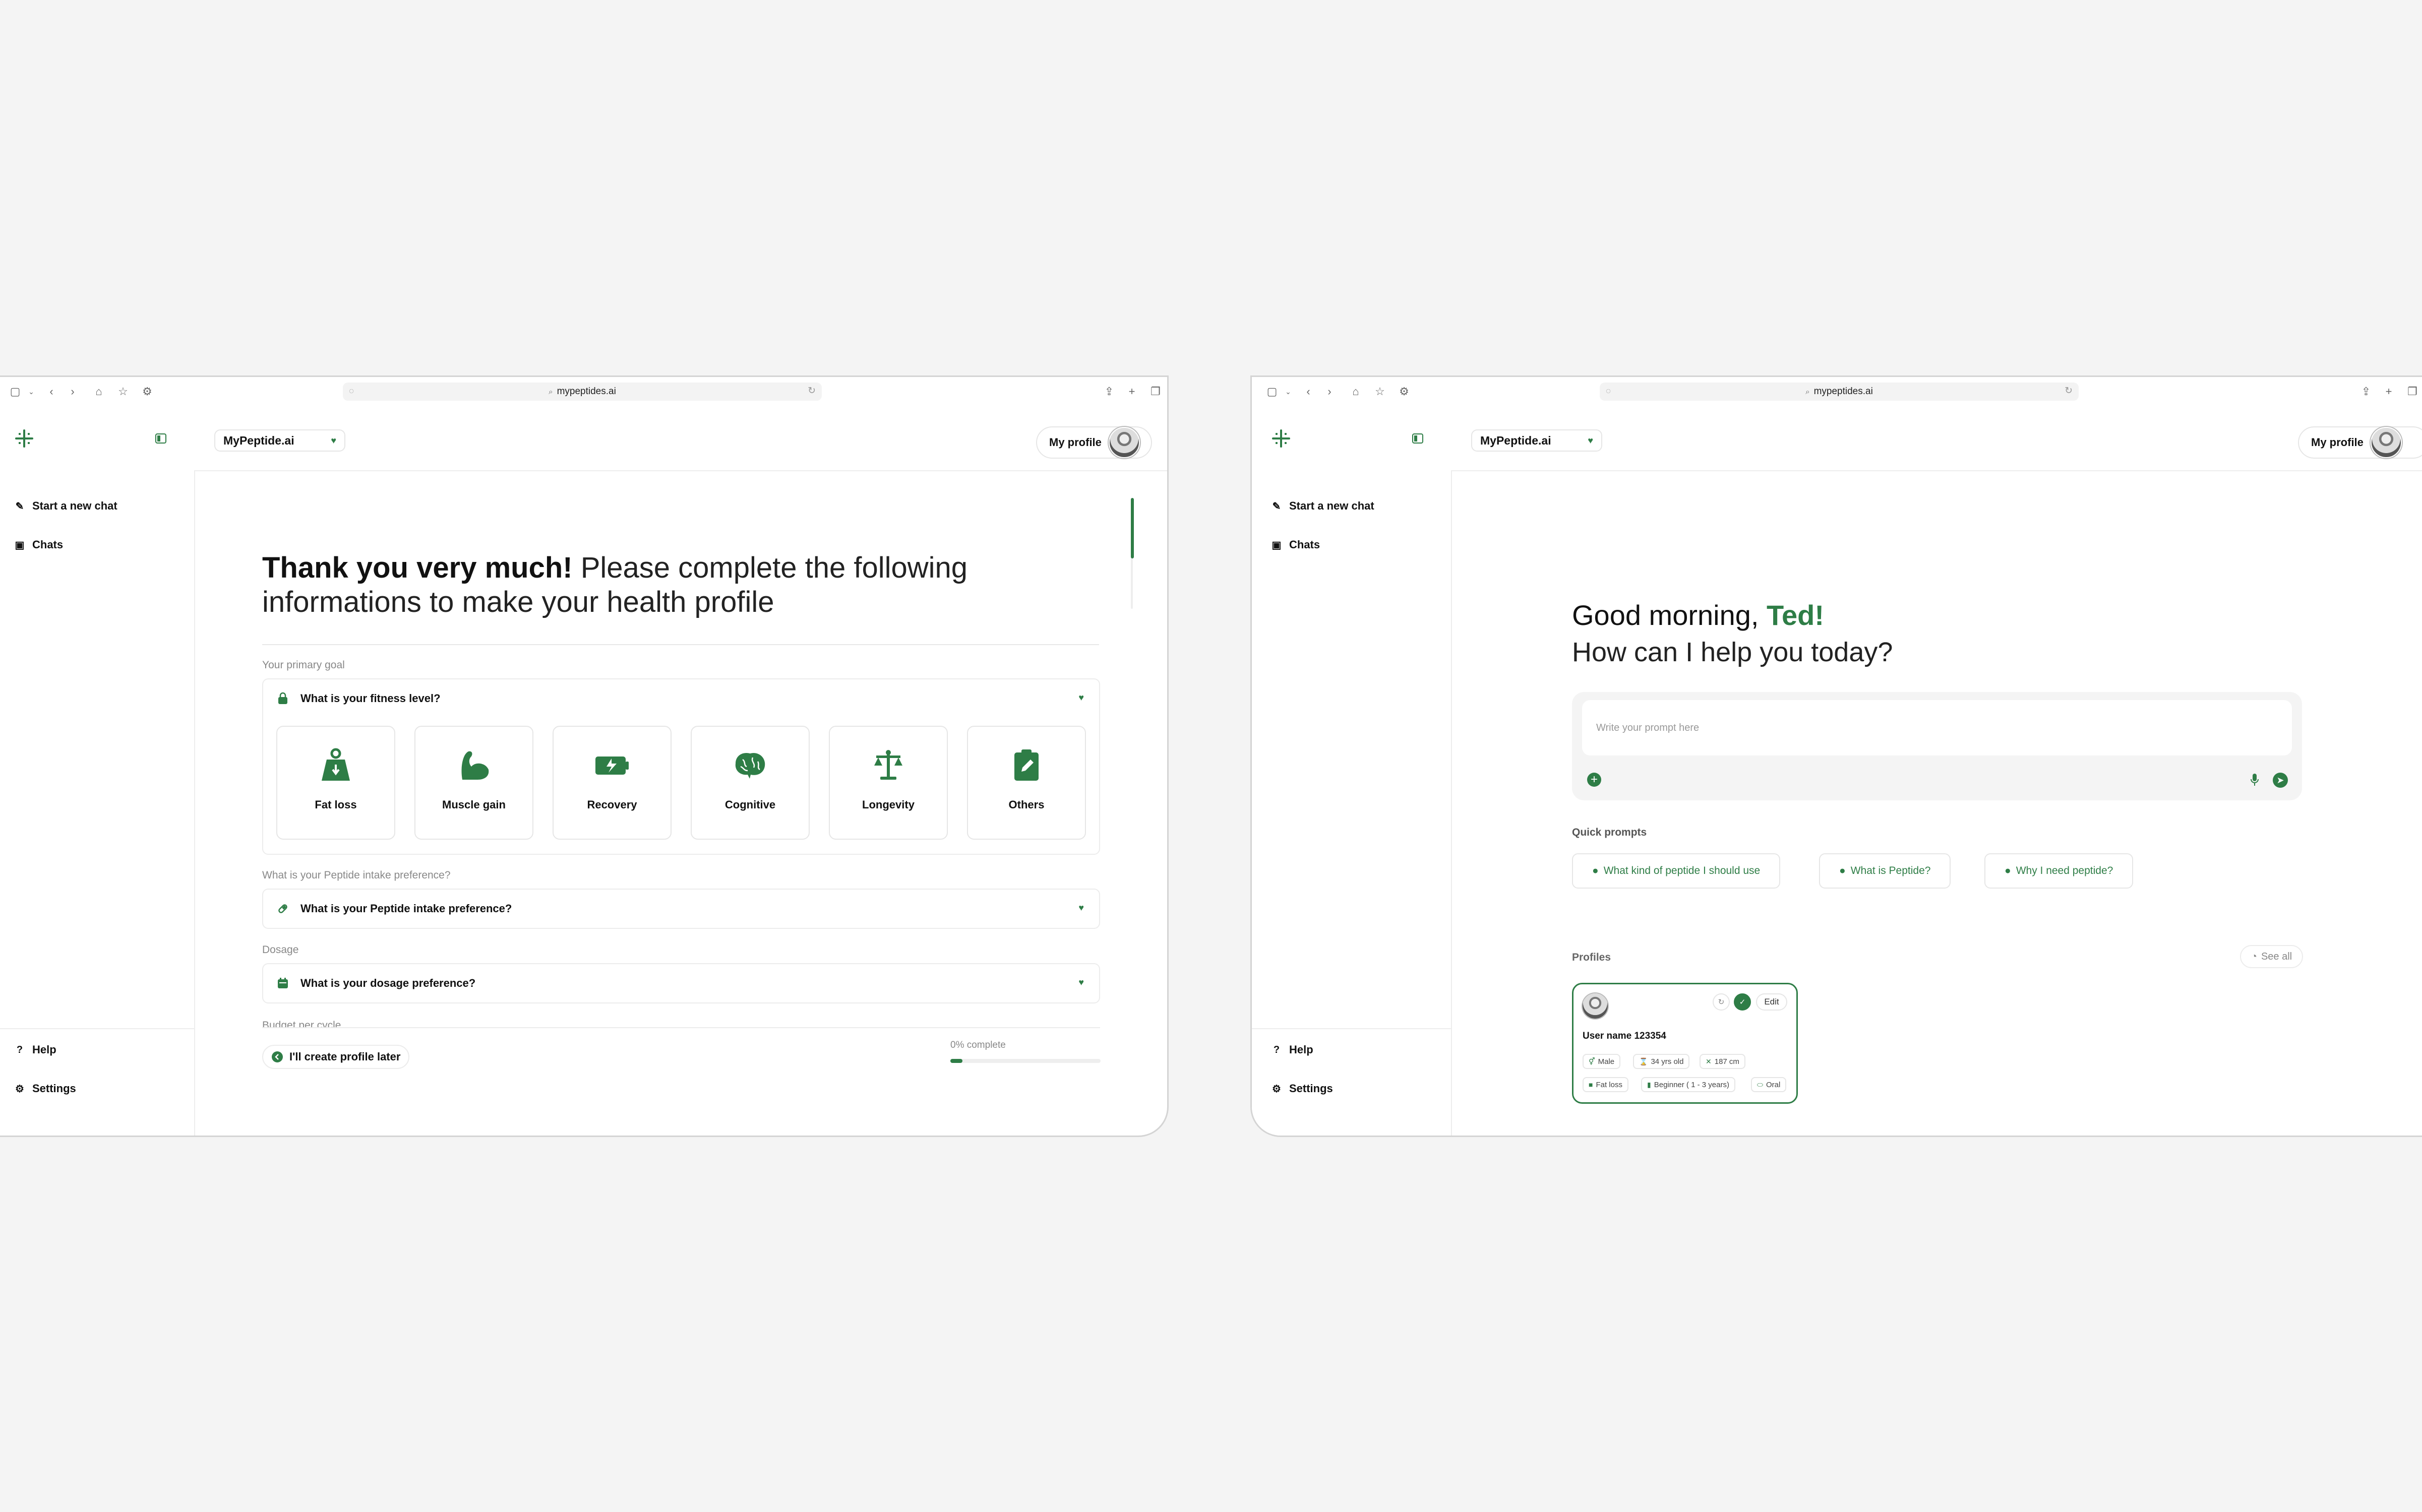 This screenshot has width=2422, height=1512. What do you see at coordinates (1676, 871) in the screenshot?
I see `quick-prompt-chip: ● What kind of peptide I should use` at bounding box center [1676, 871].